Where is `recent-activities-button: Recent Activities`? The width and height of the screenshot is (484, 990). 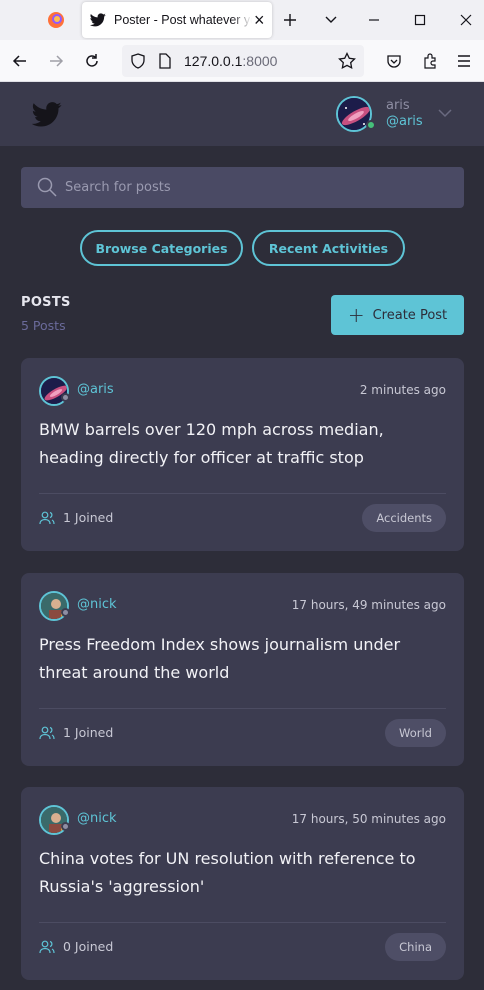
recent-activities-button: Recent Activities is located at coordinates (328, 248).